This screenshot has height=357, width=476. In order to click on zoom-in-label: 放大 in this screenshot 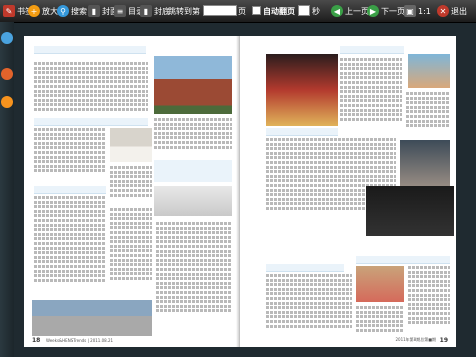, I will do `click(50, 11)`.